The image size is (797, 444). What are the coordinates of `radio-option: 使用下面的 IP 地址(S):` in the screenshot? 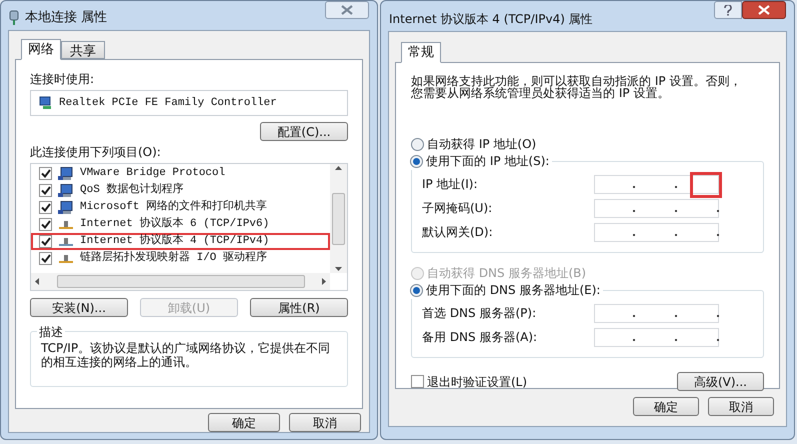 It's located at (481, 161).